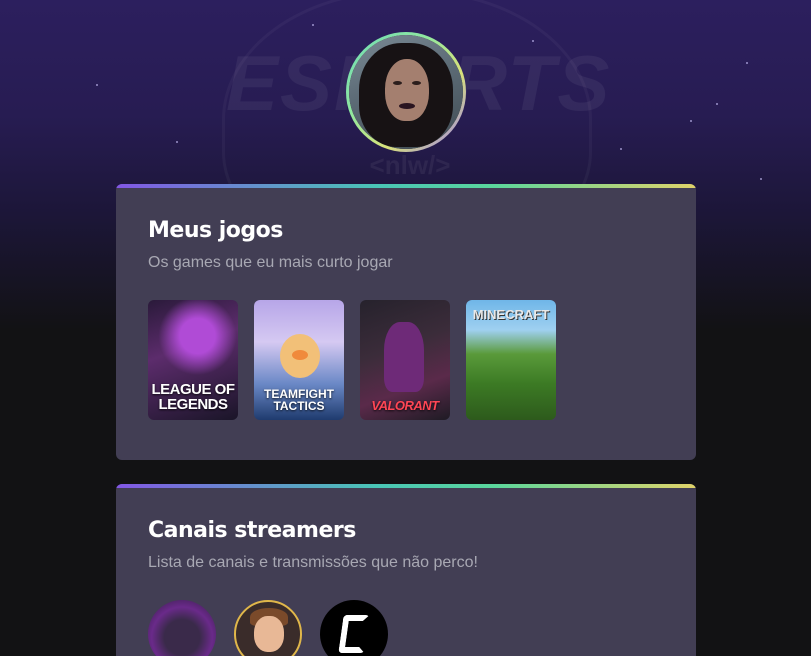  What do you see at coordinates (410, 165) in the screenshot?
I see `nlw-watermark: <nlw/>` at bounding box center [410, 165].